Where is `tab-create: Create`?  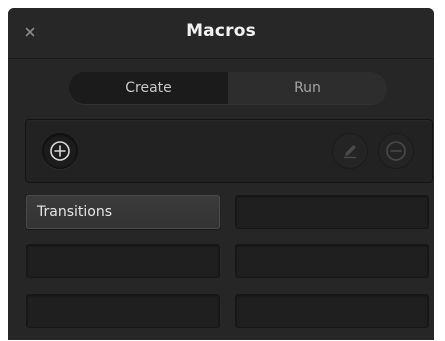
tab-create: Create is located at coordinates (148, 88).